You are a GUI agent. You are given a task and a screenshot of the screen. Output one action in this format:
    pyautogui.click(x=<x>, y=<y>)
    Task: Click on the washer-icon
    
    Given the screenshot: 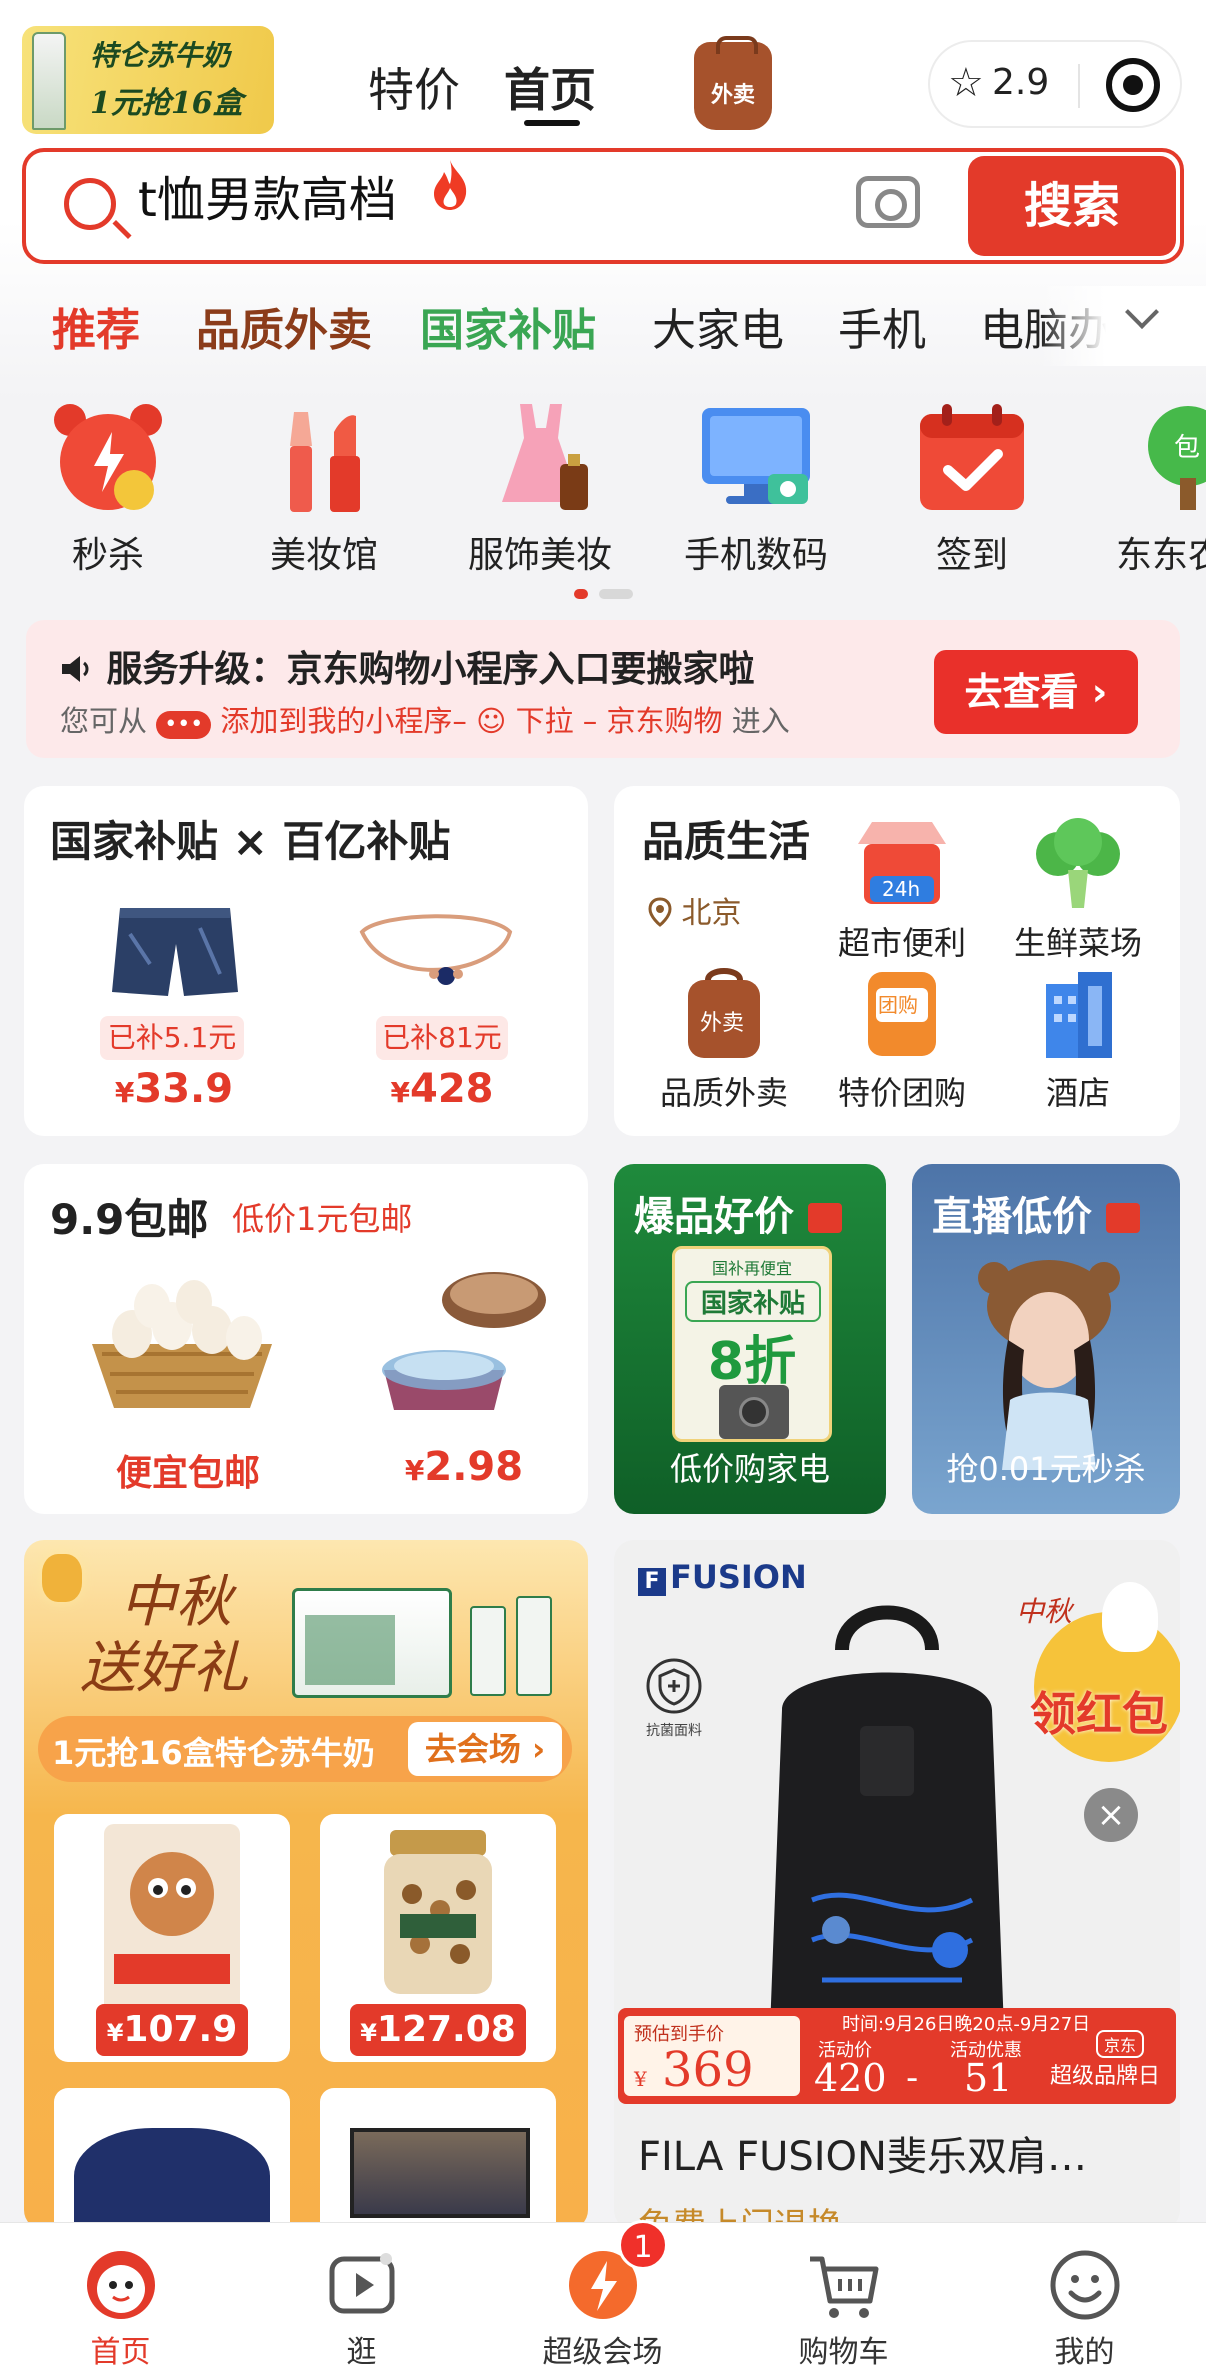 What is the action you would take?
    pyautogui.click(x=754, y=1412)
    